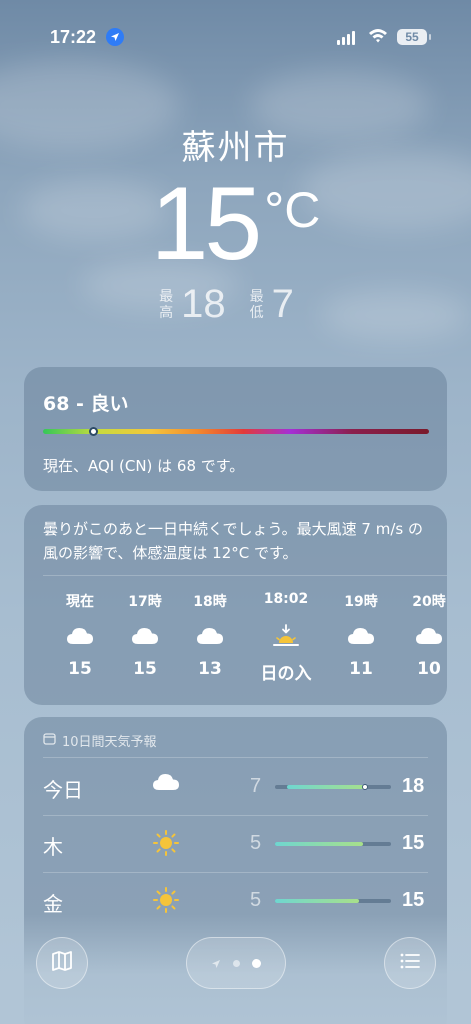 The height and width of the screenshot is (1024, 471). What do you see at coordinates (429, 669) in the screenshot?
I see `hour-temp: 10` at bounding box center [429, 669].